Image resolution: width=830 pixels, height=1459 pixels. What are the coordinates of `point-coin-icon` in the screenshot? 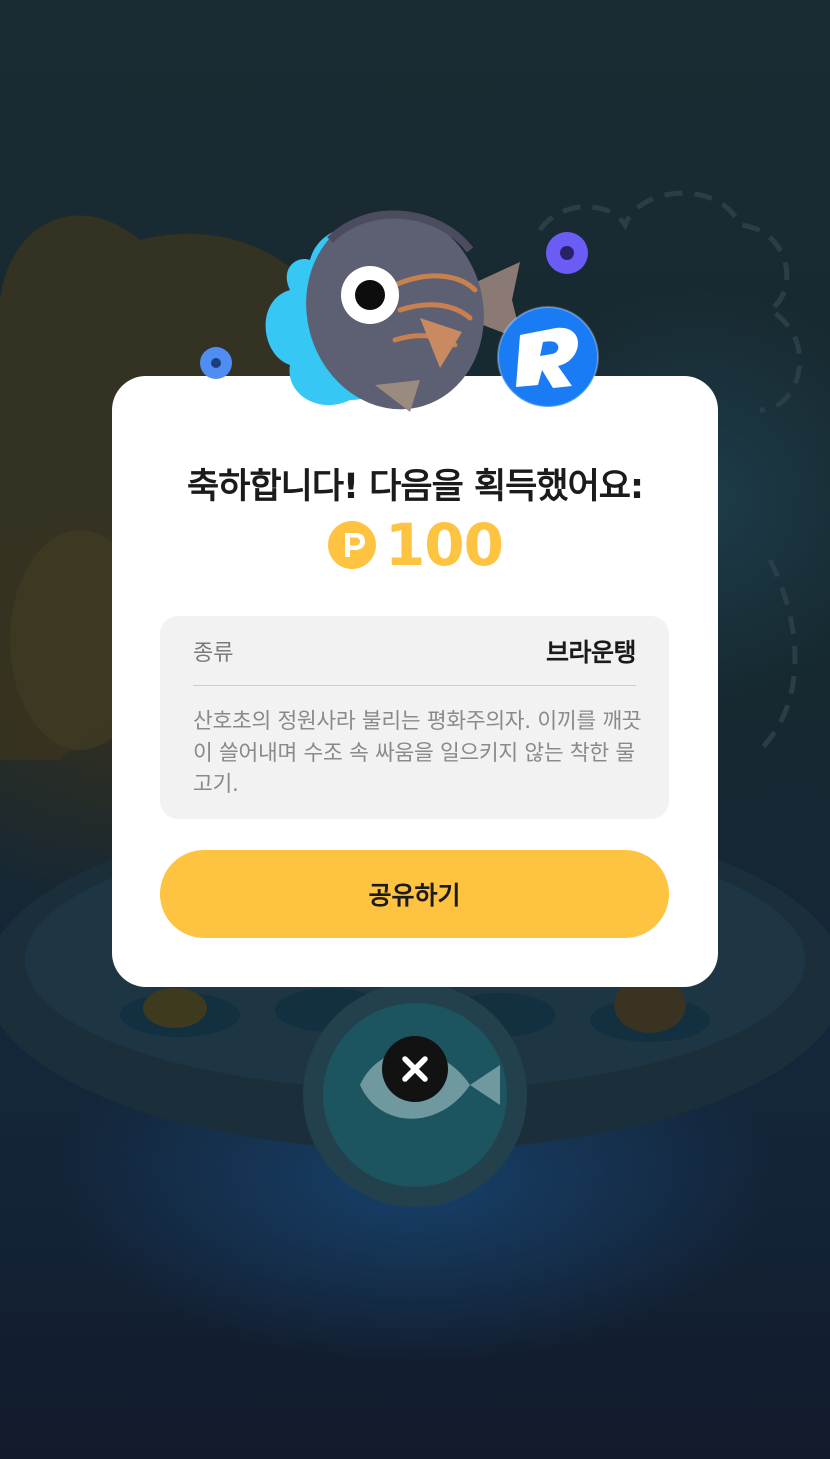 It's located at (351, 545).